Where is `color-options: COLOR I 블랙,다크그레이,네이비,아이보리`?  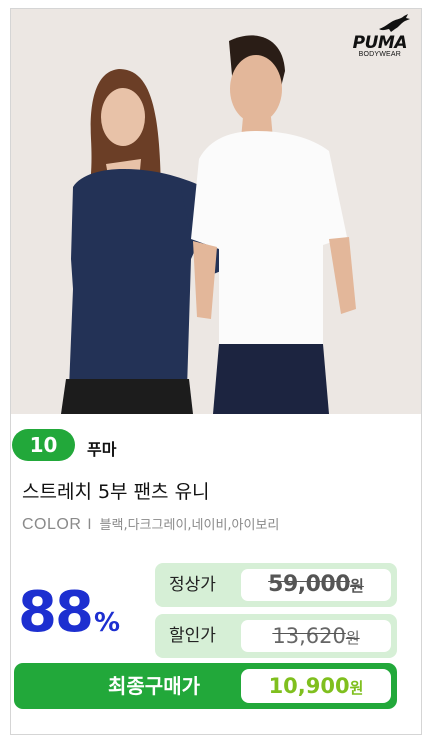
color-options: COLOR I 블랙,다크그레이,네이비,아이보리 is located at coordinates (150, 524).